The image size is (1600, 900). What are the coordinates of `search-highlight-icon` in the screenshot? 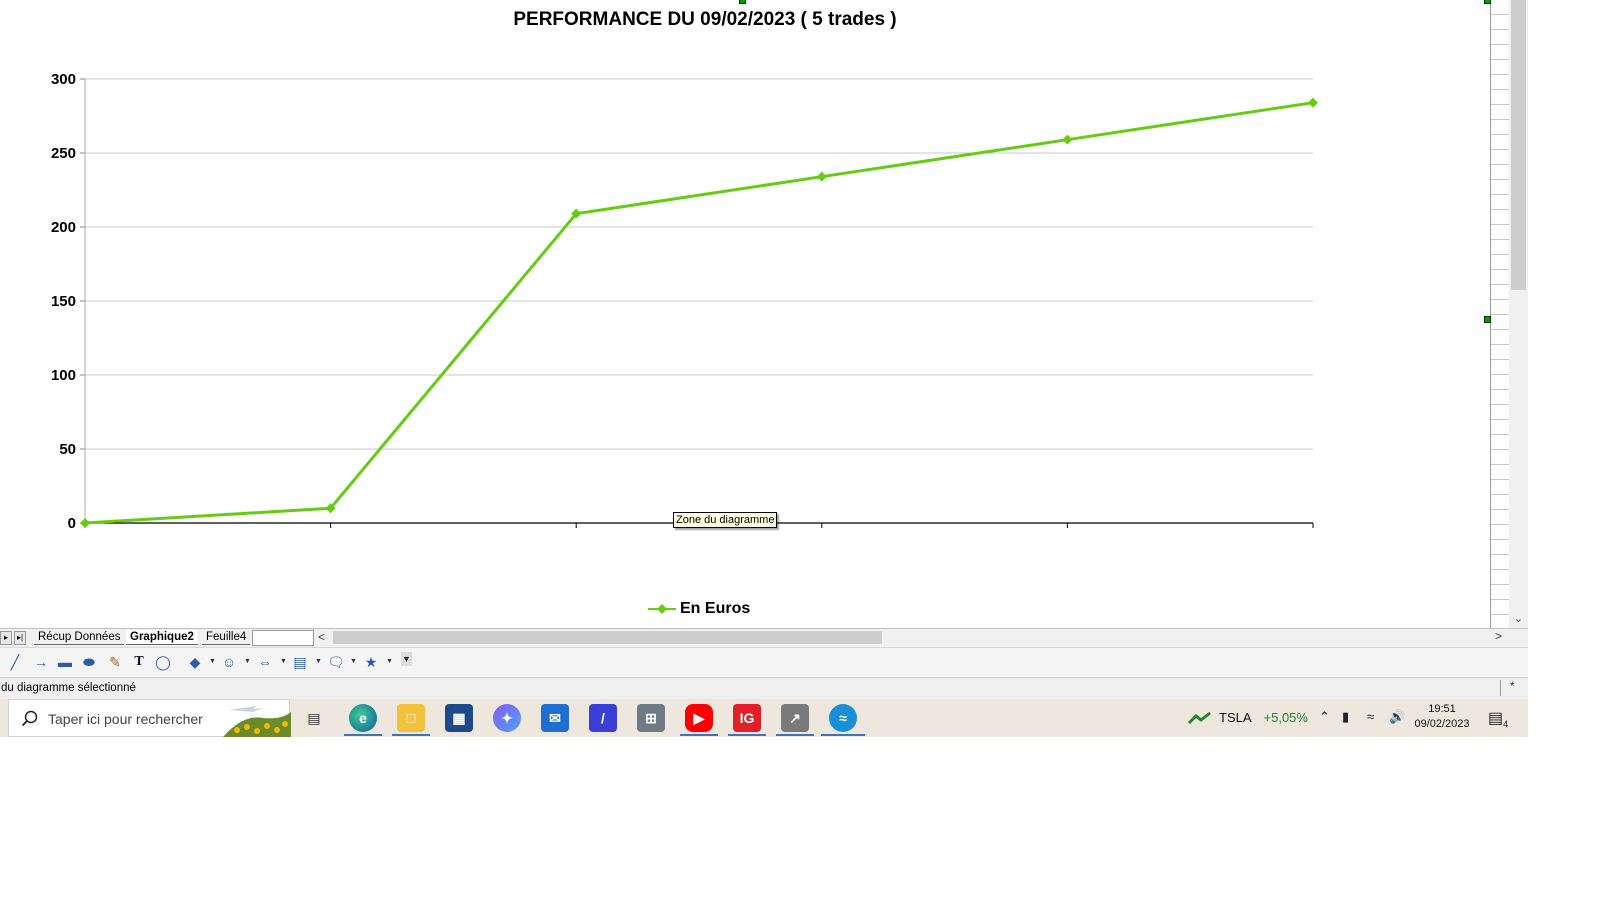 It's located at (257, 721).